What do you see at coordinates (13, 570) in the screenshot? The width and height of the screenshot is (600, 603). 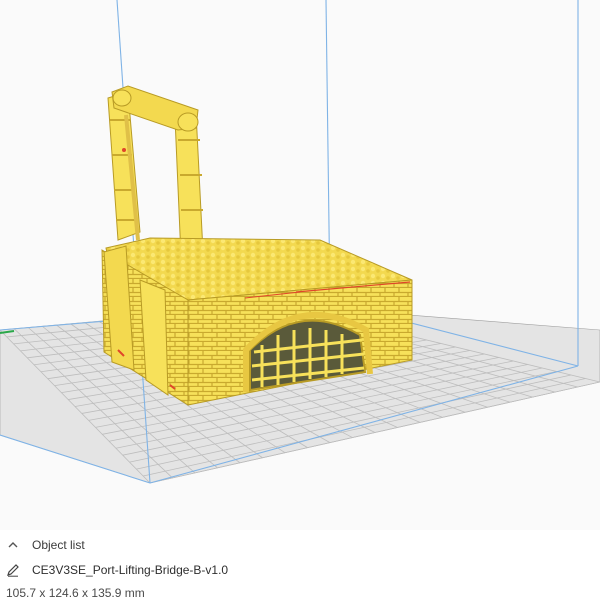 I see `pencil-icon` at bounding box center [13, 570].